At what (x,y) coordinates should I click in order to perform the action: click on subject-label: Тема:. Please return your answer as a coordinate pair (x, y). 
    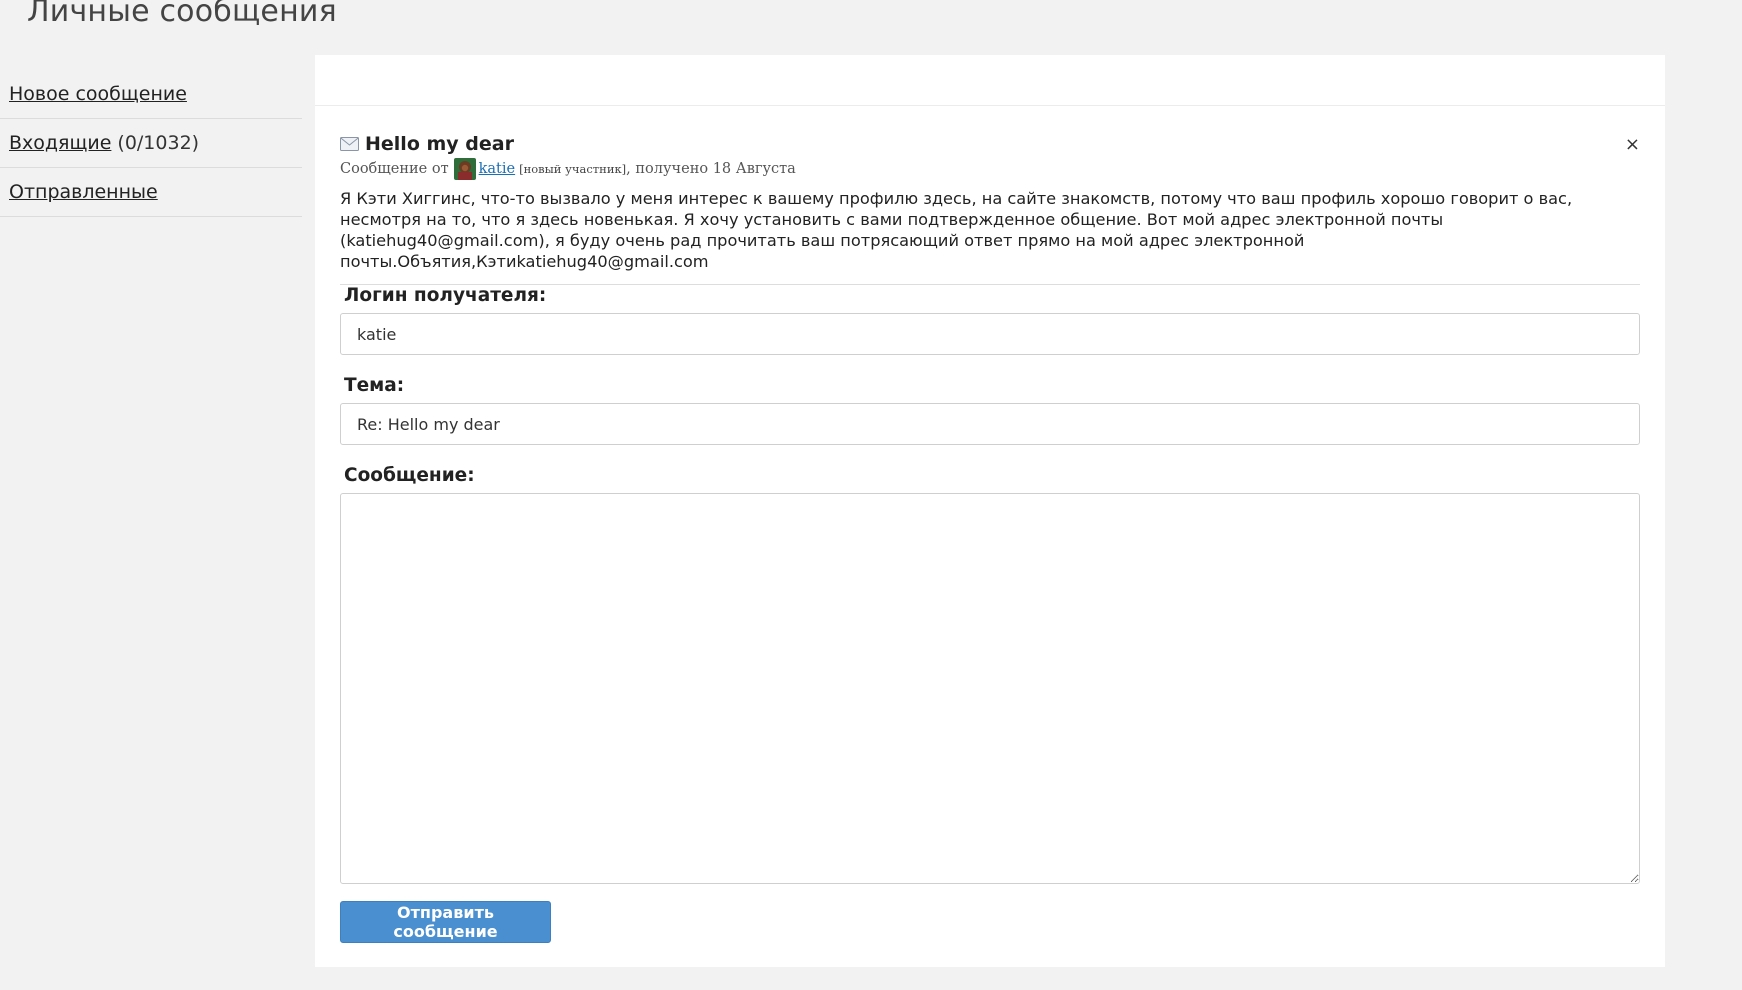
    Looking at the image, I should click on (374, 385).